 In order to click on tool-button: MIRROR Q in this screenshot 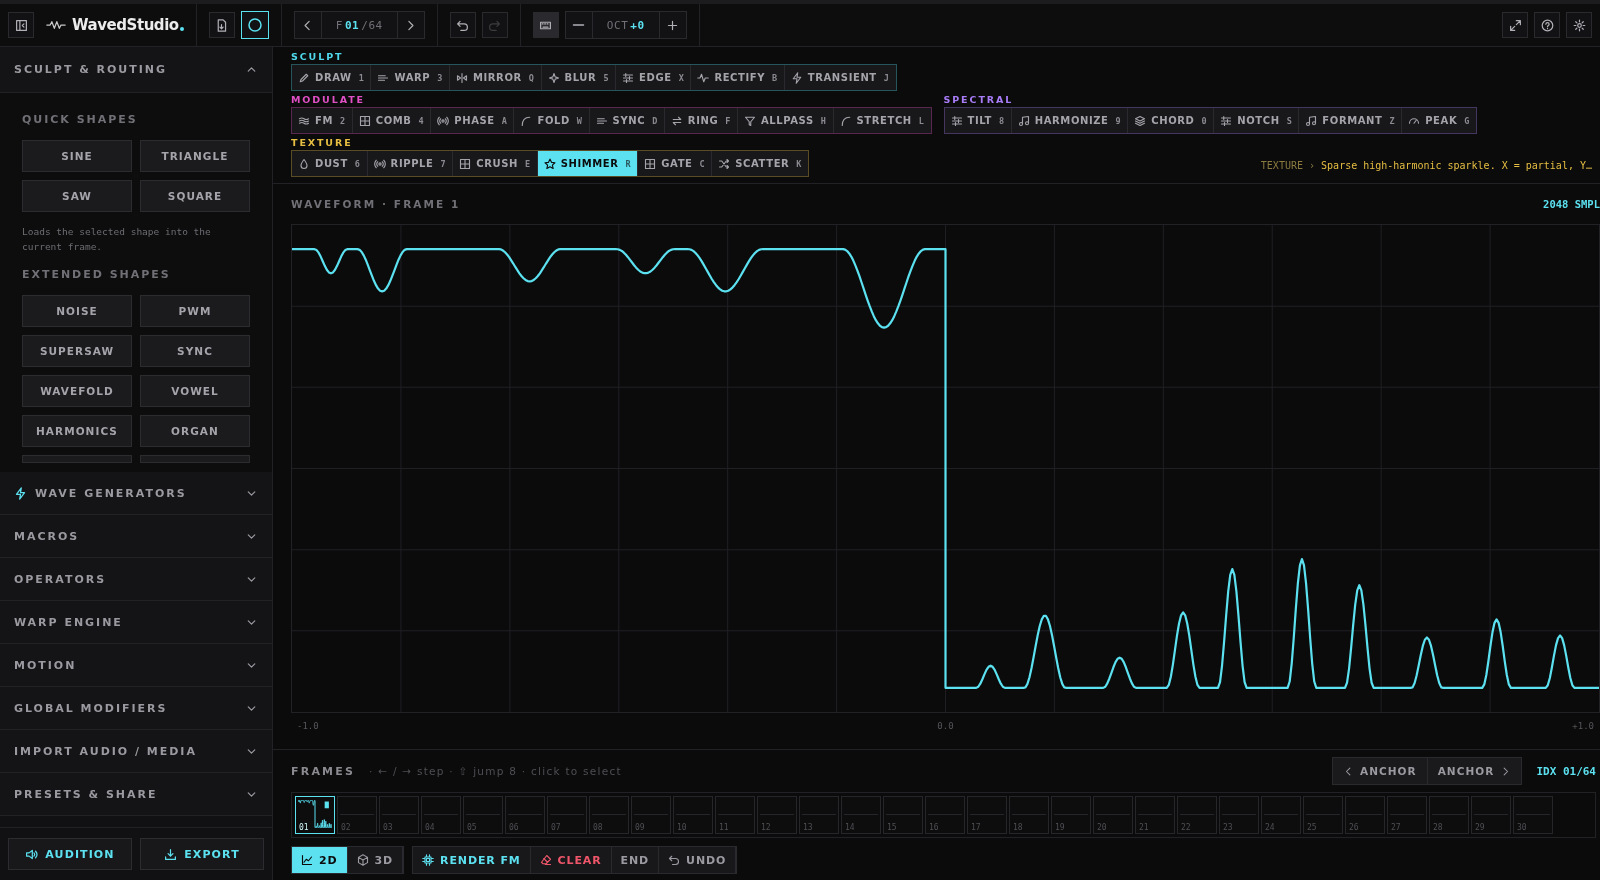, I will do `click(495, 77)`.